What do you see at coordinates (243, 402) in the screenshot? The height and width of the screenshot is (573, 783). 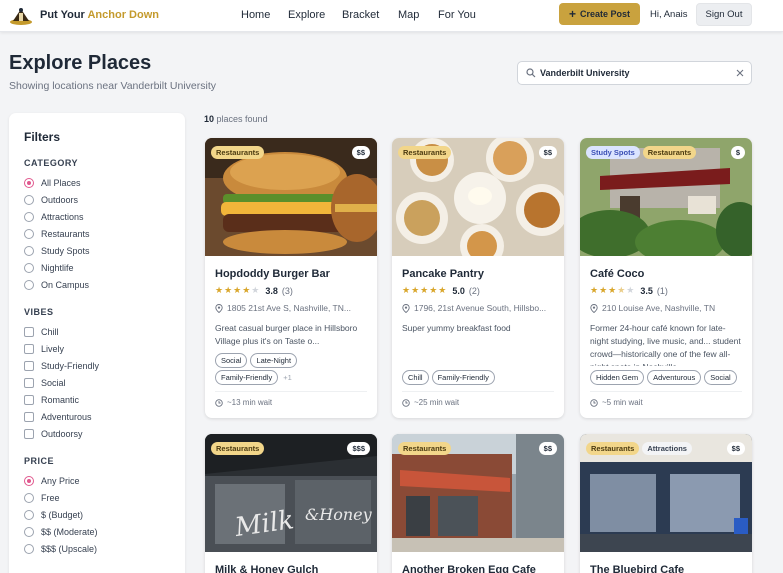 I see `wait-time: ~13 min wait` at bounding box center [243, 402].